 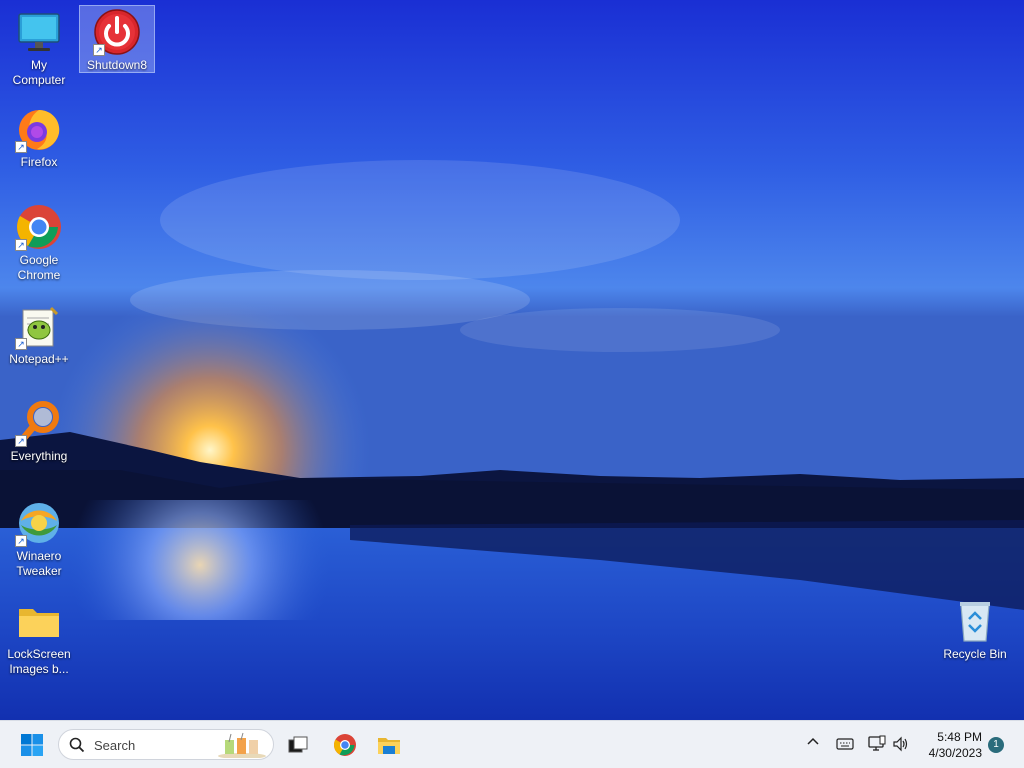 I want to click on chrome-icon: ↗, so click(x=39, y=227).